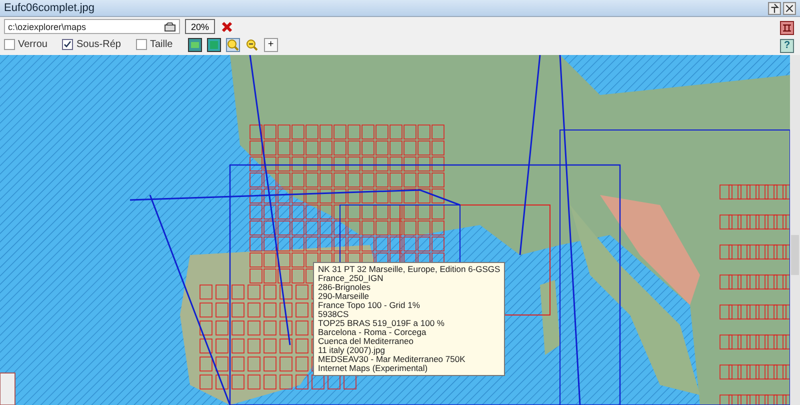 Image resolution: width=800 pixels, height=405 pixels. I want to click on zoom-field: 20%, so click(200, 26).